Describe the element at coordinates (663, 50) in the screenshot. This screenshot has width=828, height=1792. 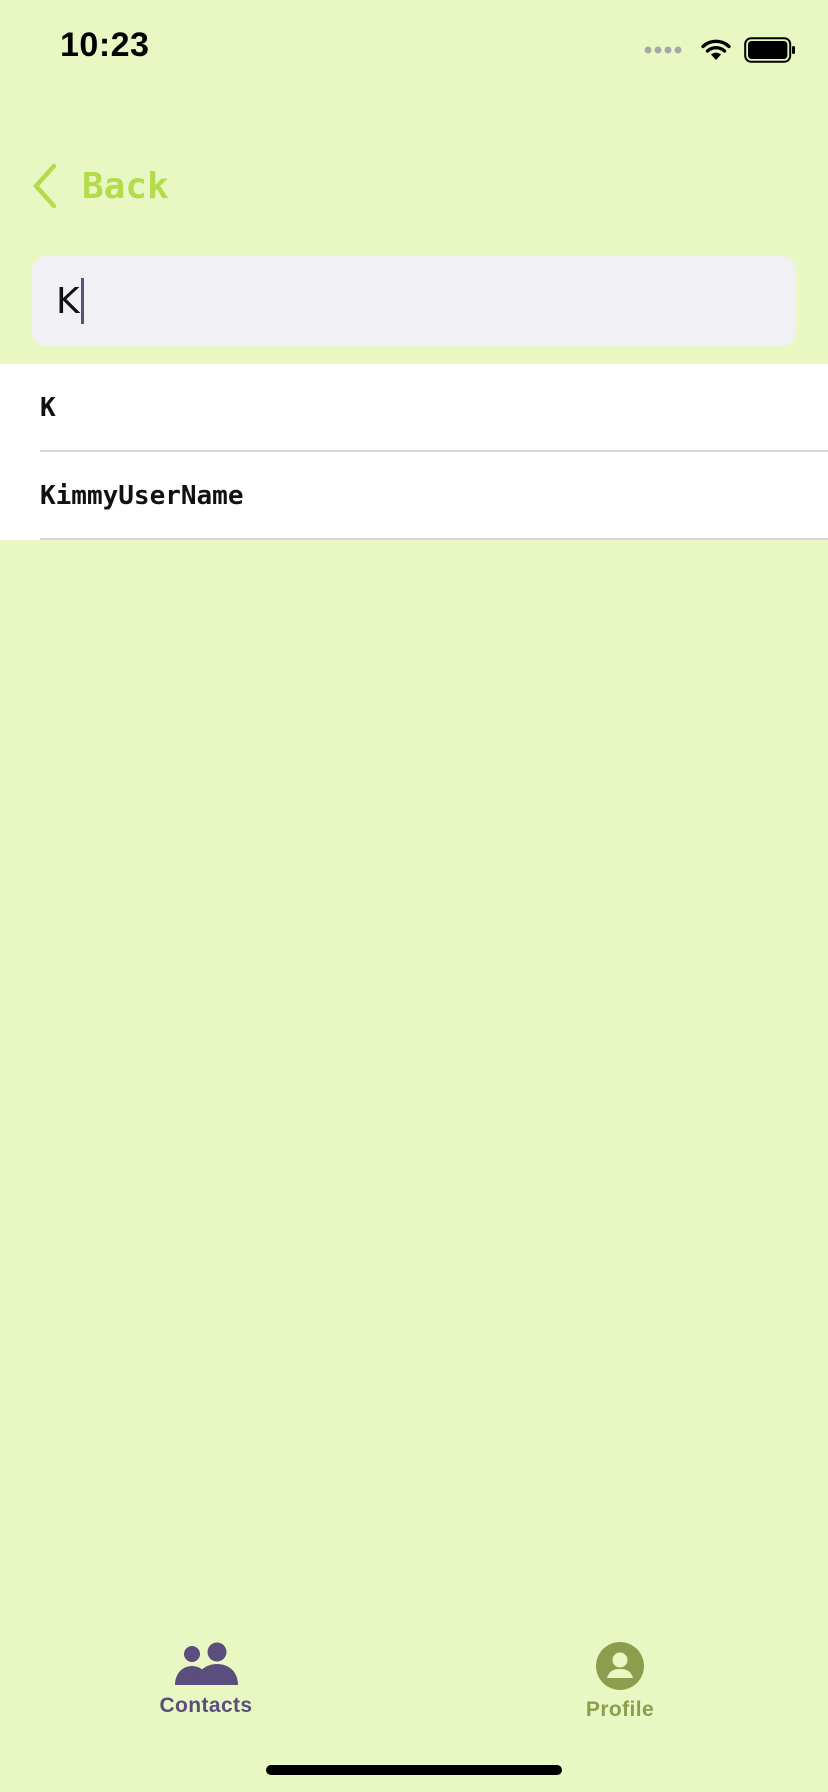
I see `cellular-signal-icon` at that location.